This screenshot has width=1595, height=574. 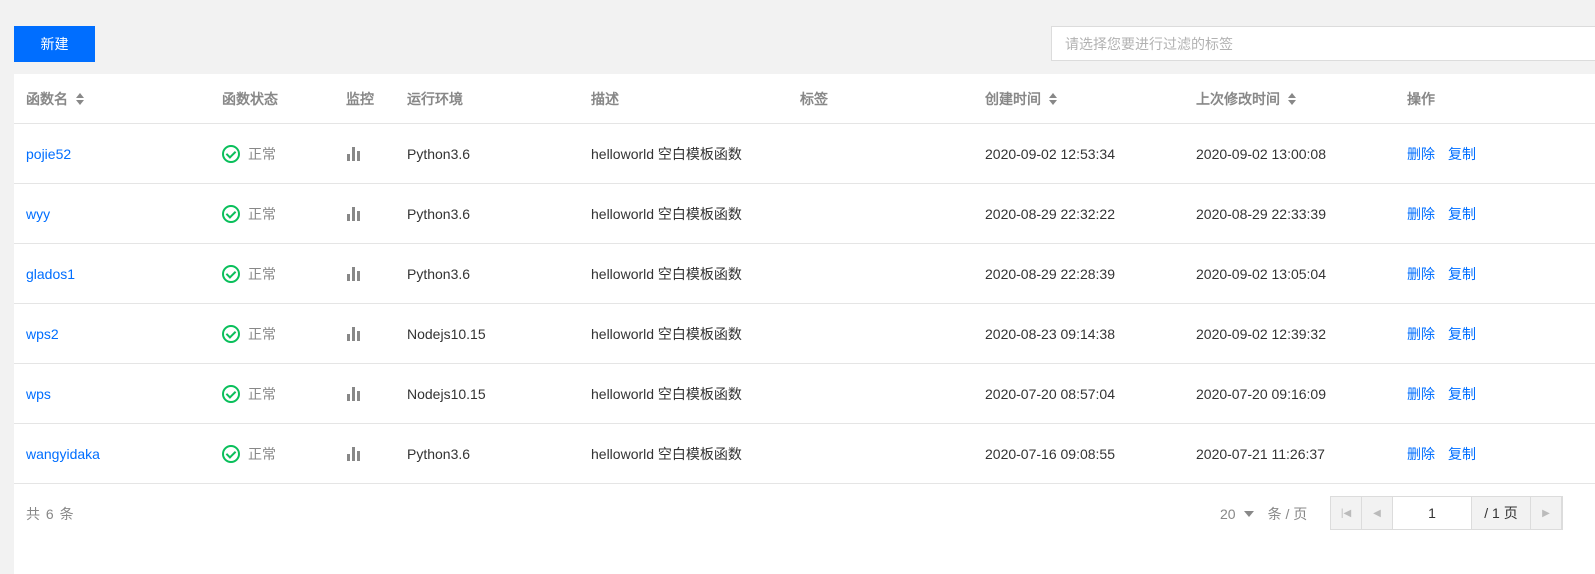 I want to click on created-cell: 2020-09-02 12:53:34, so click(x=1050, y=153).